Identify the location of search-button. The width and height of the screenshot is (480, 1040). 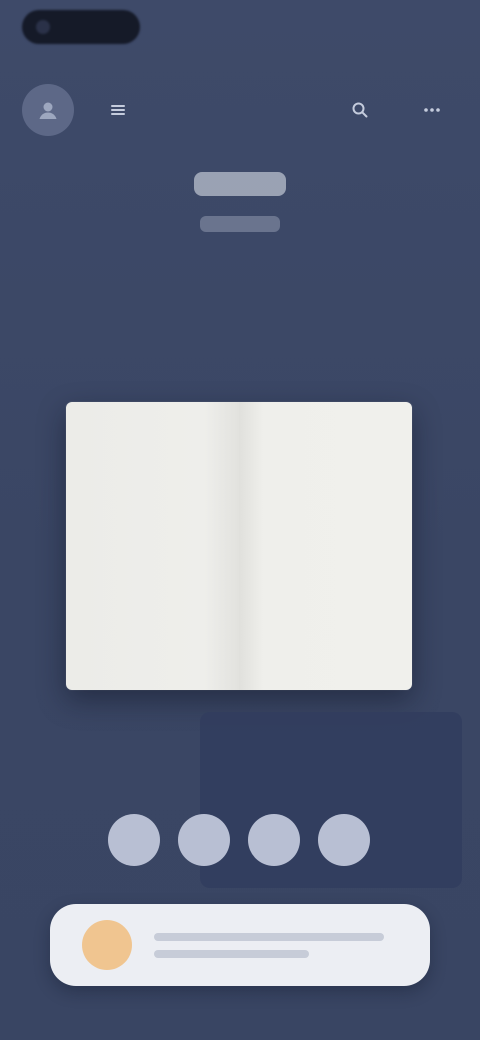
(360, 110).